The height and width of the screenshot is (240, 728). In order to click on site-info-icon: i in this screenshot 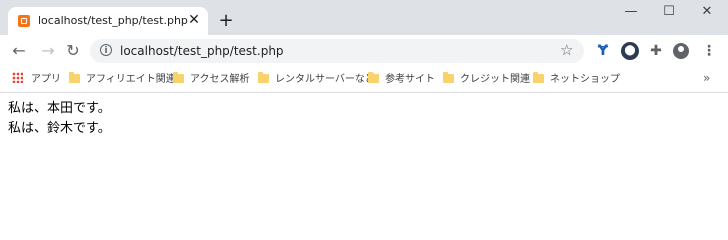, I will do `click(106, 50)`.